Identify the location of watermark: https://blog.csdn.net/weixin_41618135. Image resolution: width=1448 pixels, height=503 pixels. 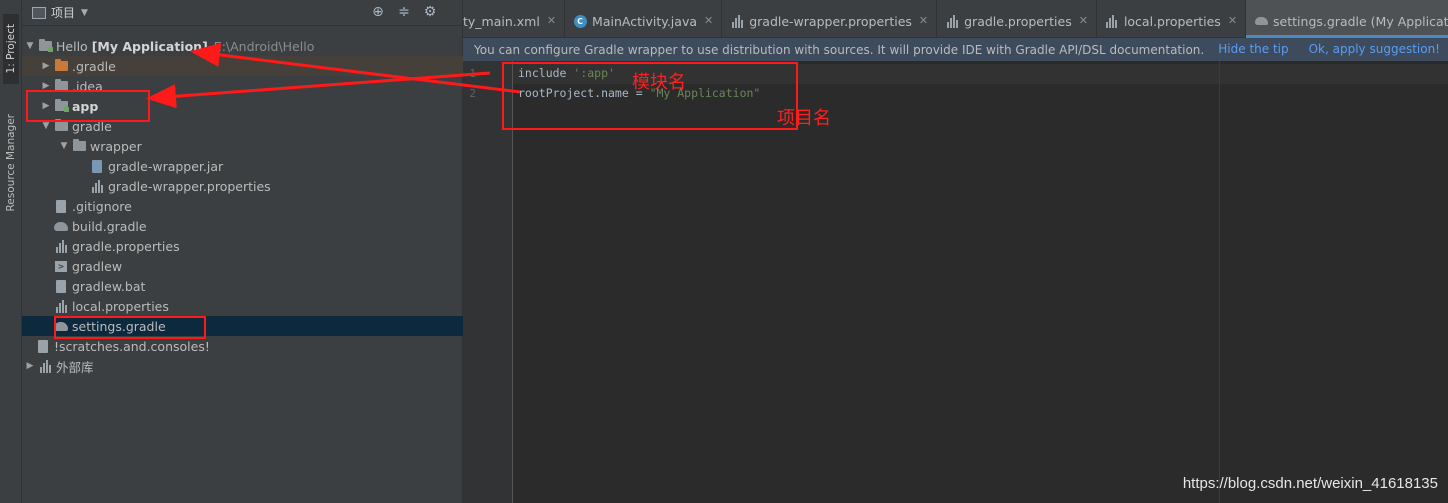
(1310, 483).